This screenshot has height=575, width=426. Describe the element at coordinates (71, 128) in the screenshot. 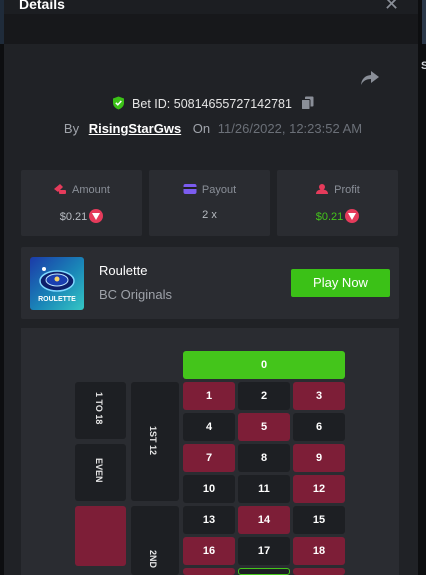

I see `by-label: By` at that location.